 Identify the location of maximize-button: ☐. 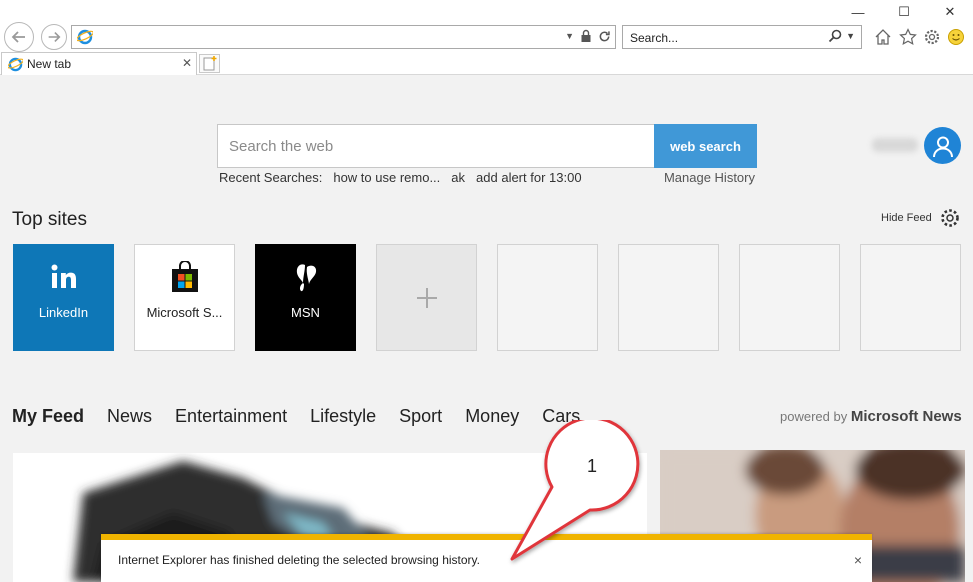
(904, 12).